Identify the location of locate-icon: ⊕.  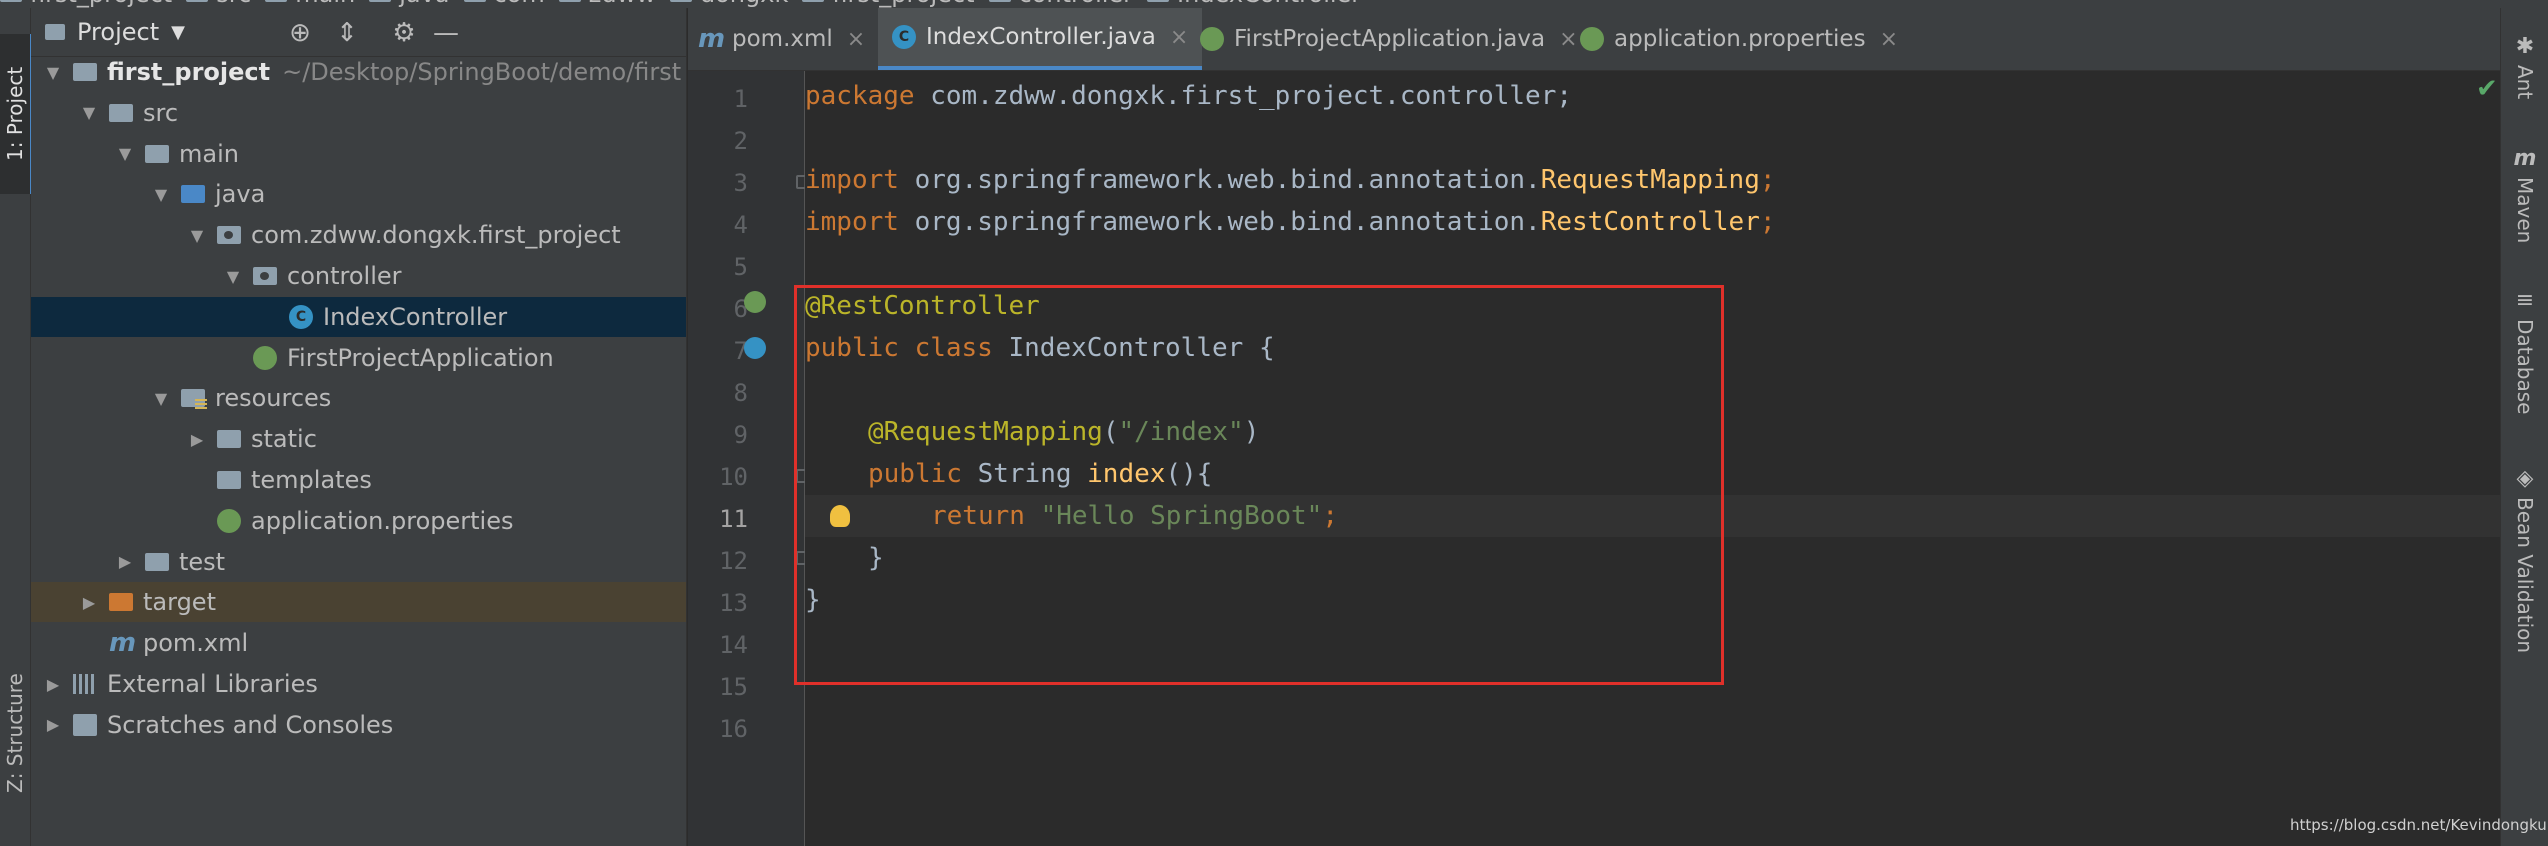
(300, 33).